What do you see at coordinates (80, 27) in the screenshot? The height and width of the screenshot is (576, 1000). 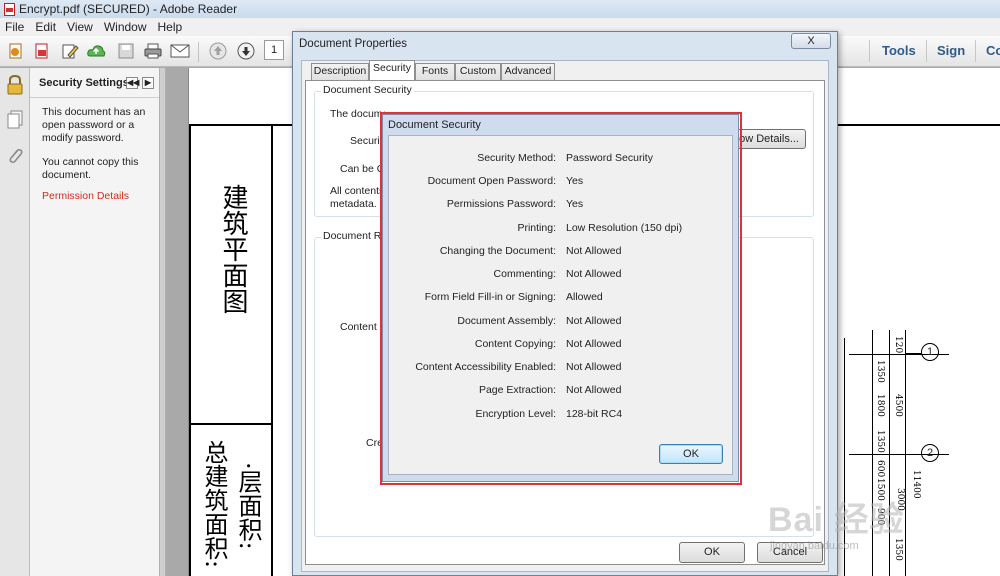 I see `menu-view: View` at bounding box center [80, 27].